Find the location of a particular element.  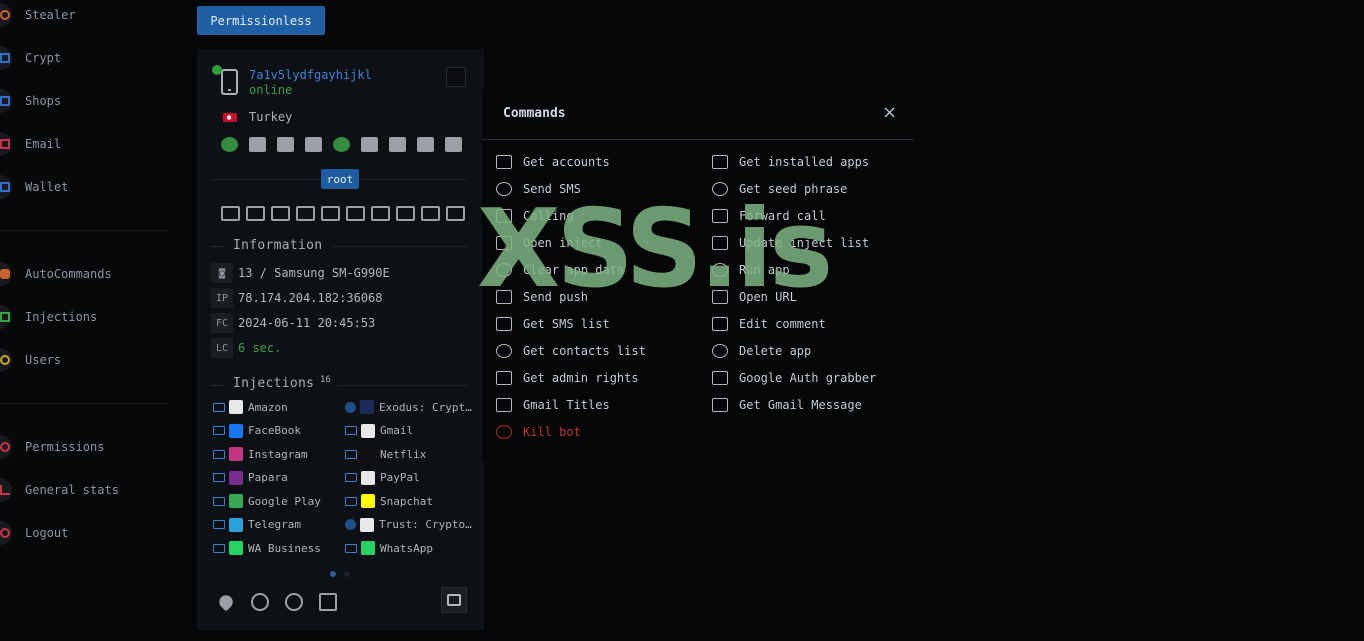

bot-status: online is located at coordinates (271, 90).